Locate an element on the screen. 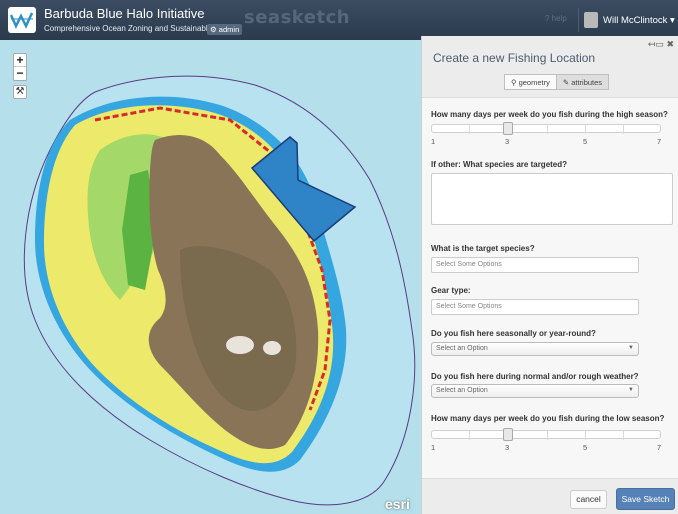 The width and height of the screenshot is (678, 514). question-other-species: If other: What species are targeted? is located at coordinates (499, 164).